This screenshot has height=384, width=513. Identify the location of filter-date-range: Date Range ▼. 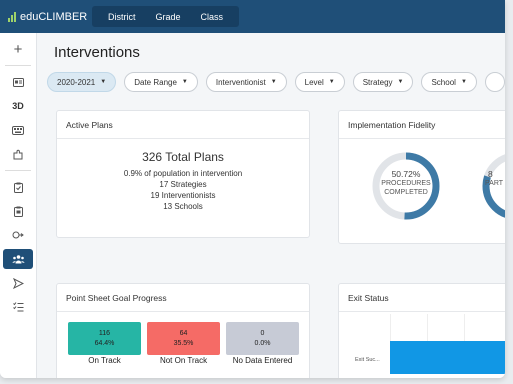
(161, 82).